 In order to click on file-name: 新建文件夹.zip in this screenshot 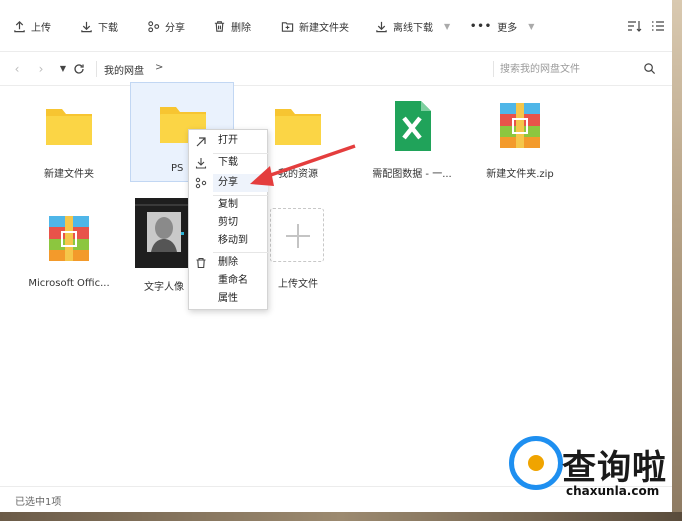, I will do `click(520, 174)`.